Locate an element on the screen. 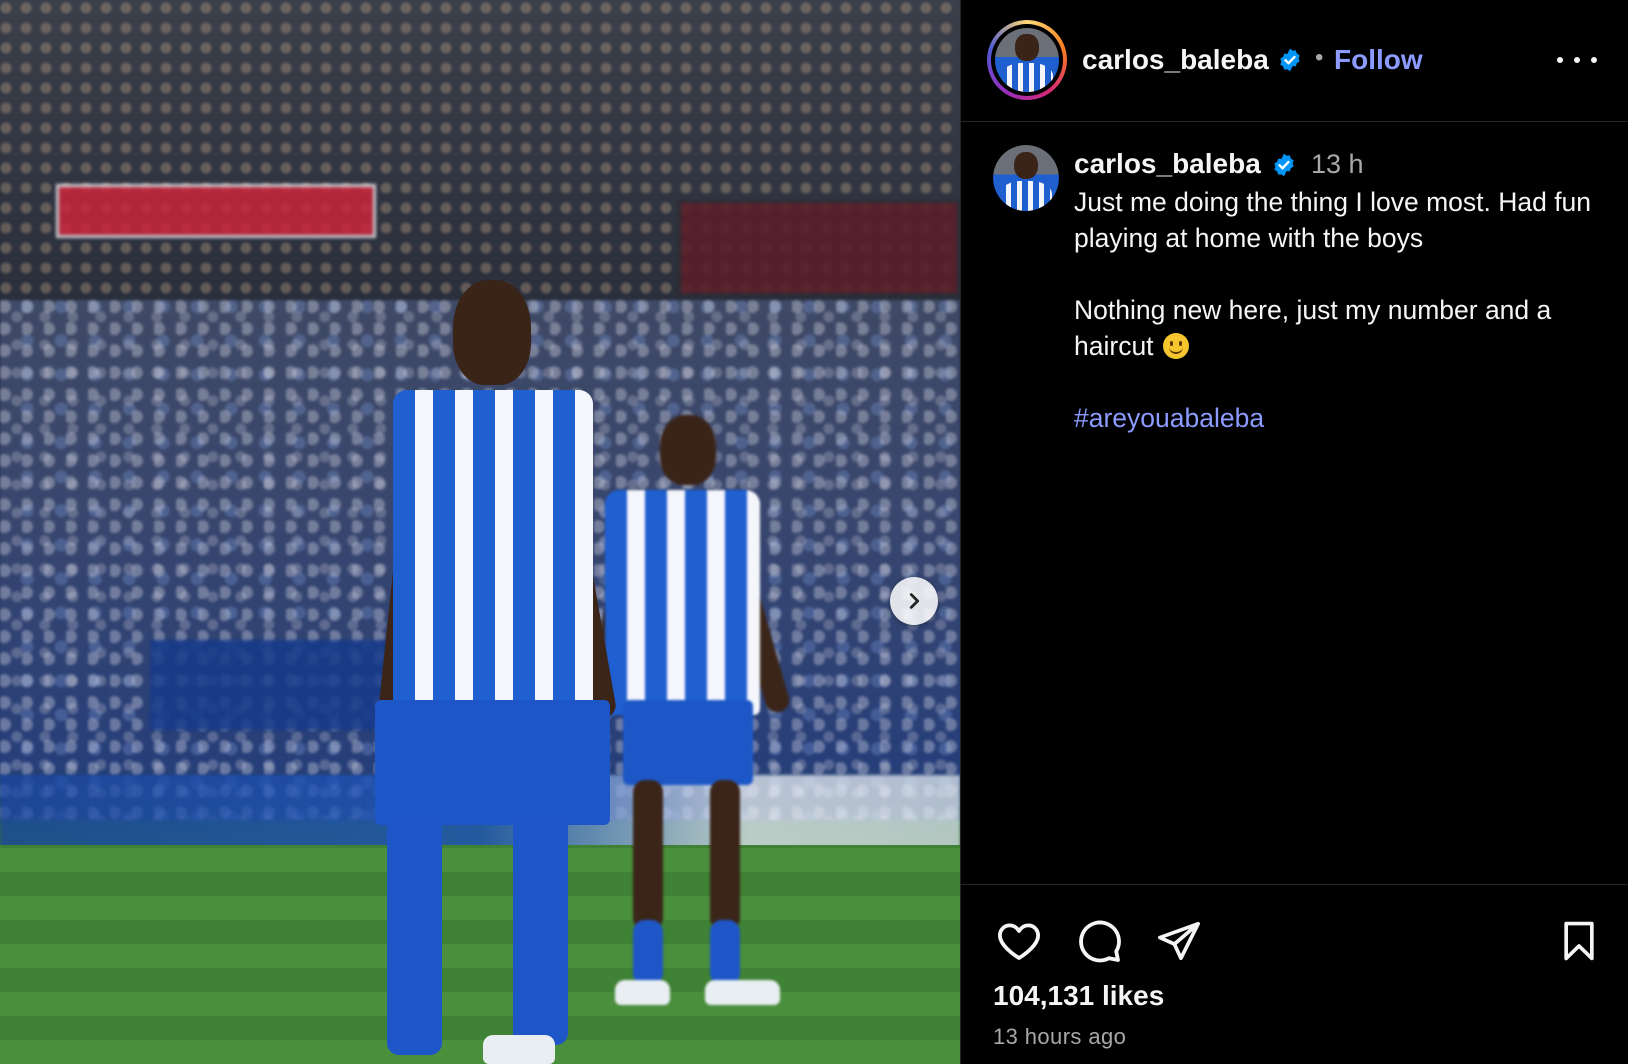  chevron-right-icon is located at coordinates (914, 601).